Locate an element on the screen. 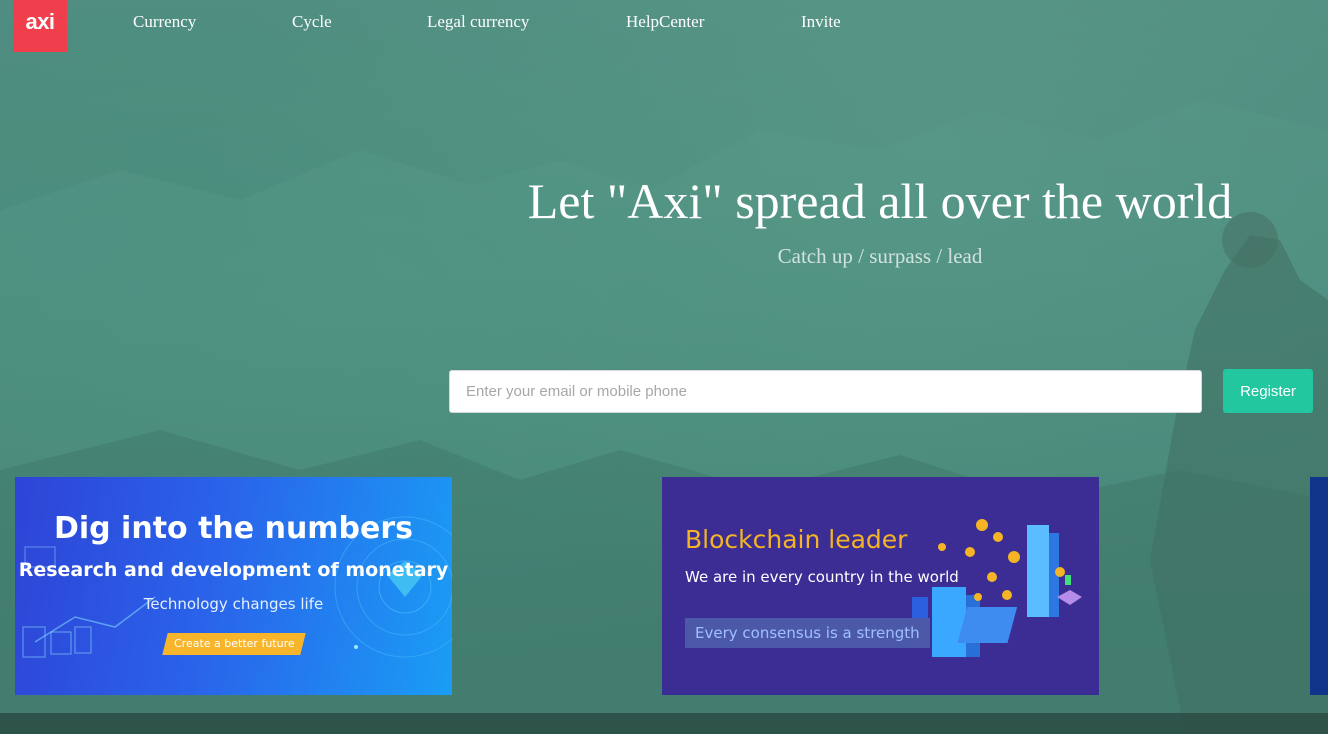  nav-item-currency: Currency is located at coordinates (164, 22).